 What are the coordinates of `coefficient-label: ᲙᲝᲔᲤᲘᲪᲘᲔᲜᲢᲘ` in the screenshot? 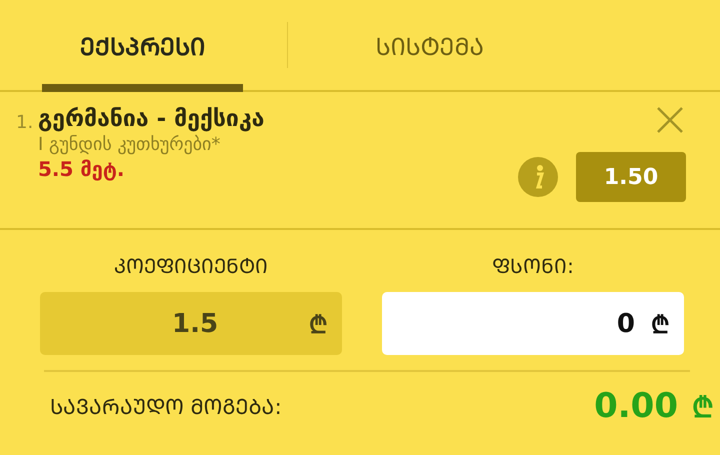 It's located at (191, 265).